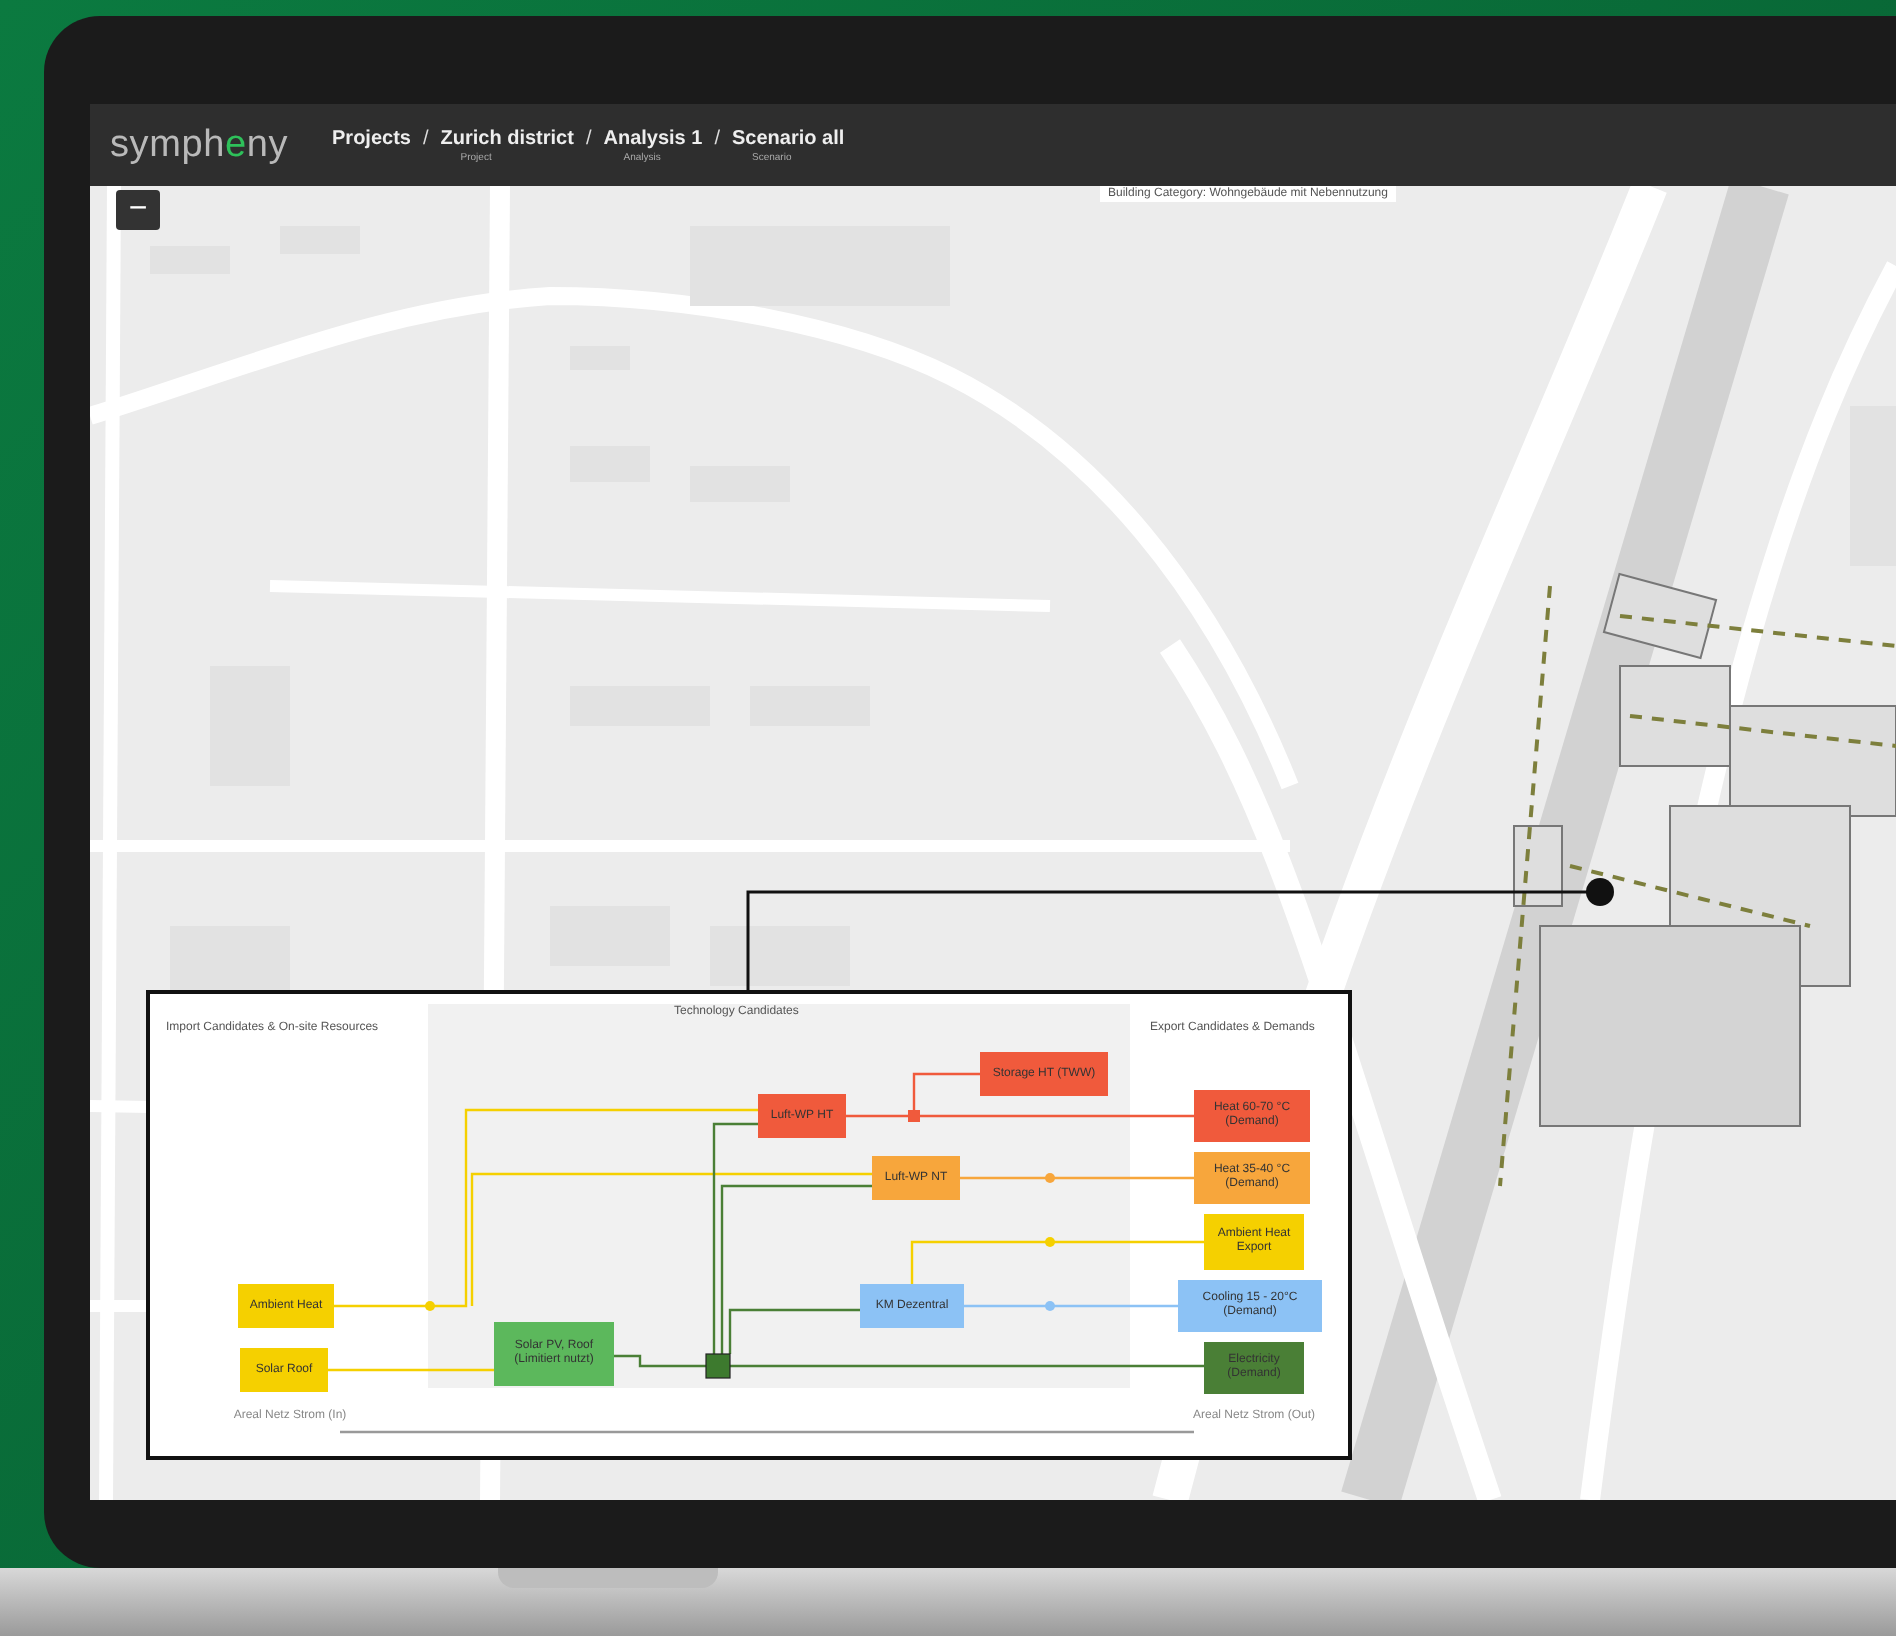  I want to click on breadcrumb-link: Analysis 1, so click(653, 138).